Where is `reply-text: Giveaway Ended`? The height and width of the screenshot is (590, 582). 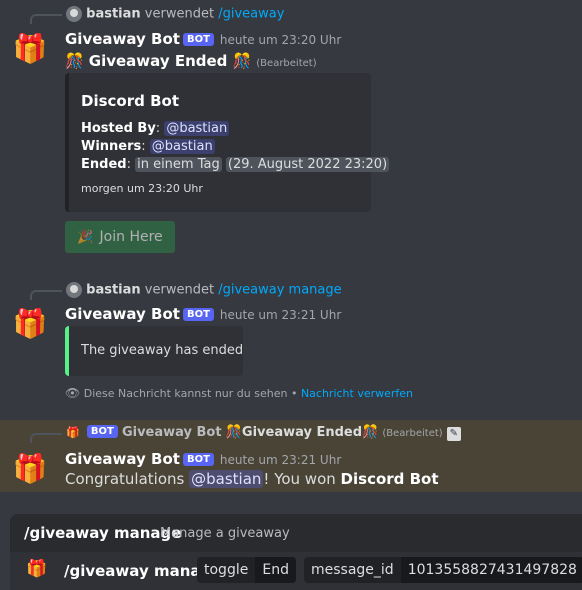 reply-text: Giveaway Ended is located at coordinates (302, 432).